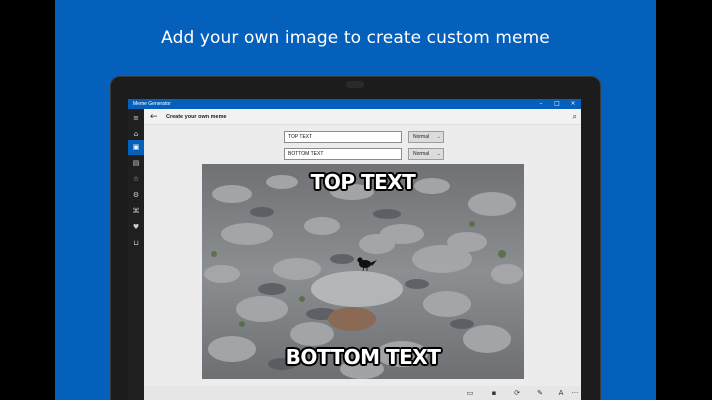 Image resolution: width=712 pixels, height=400 pixels. What do you see at coordinates (573, 104) in the screenshot?
I see `close-icon: ×` at bounding box center [573, 104].